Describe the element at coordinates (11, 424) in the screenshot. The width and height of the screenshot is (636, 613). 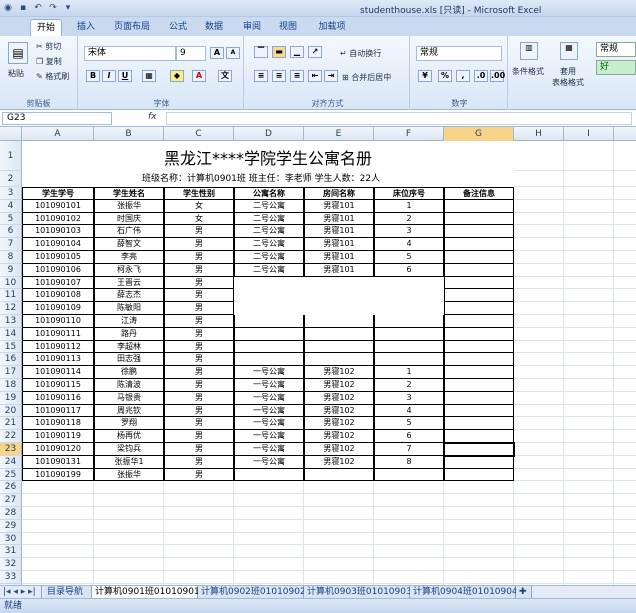
I see `row-header: 21` at that location.